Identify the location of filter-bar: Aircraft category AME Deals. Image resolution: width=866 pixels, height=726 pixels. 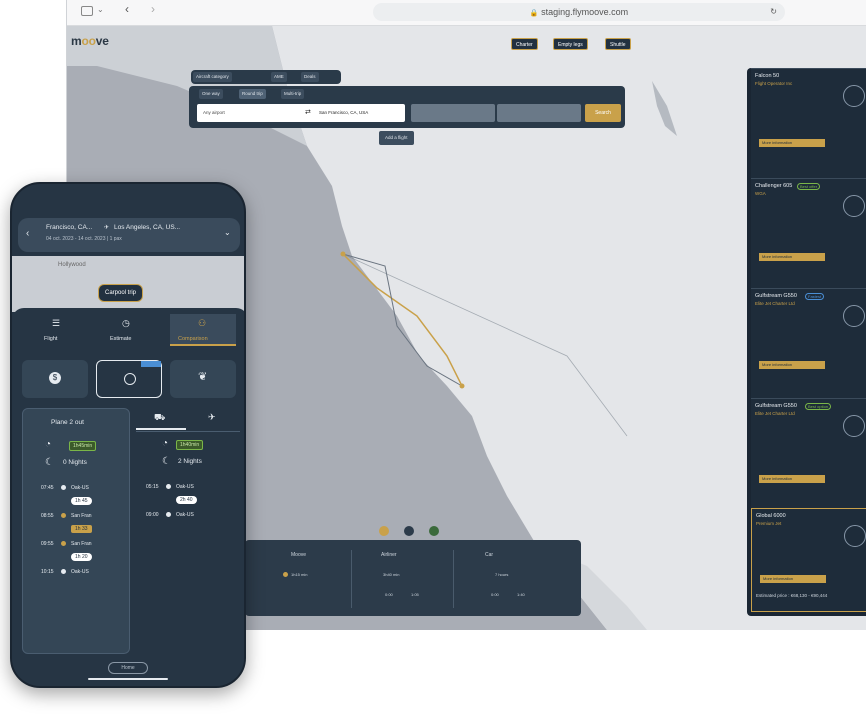
(266, 77).